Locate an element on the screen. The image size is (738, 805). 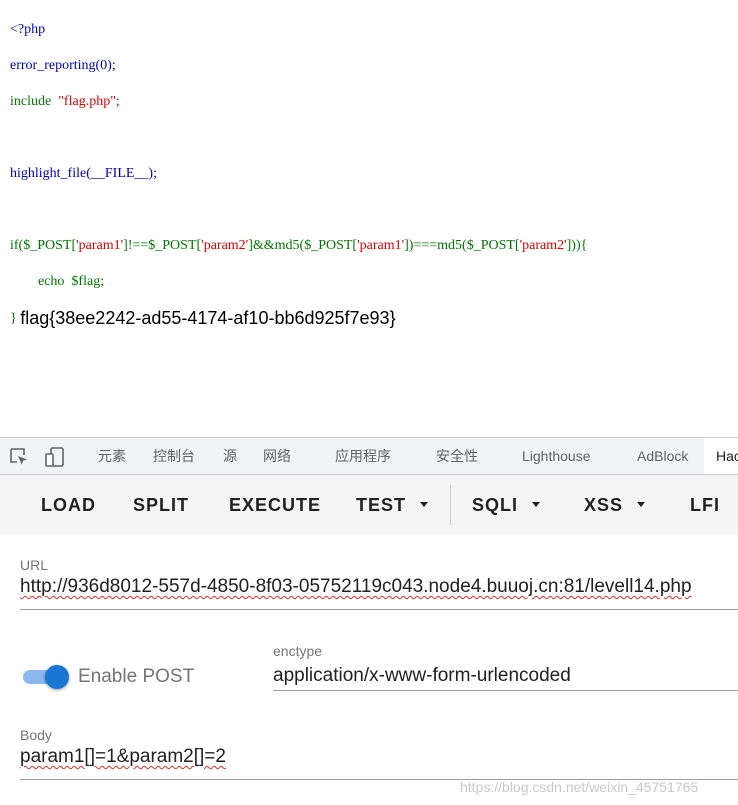
tab-lighthouse: Lighthouse is located at coordinates (556, 456).